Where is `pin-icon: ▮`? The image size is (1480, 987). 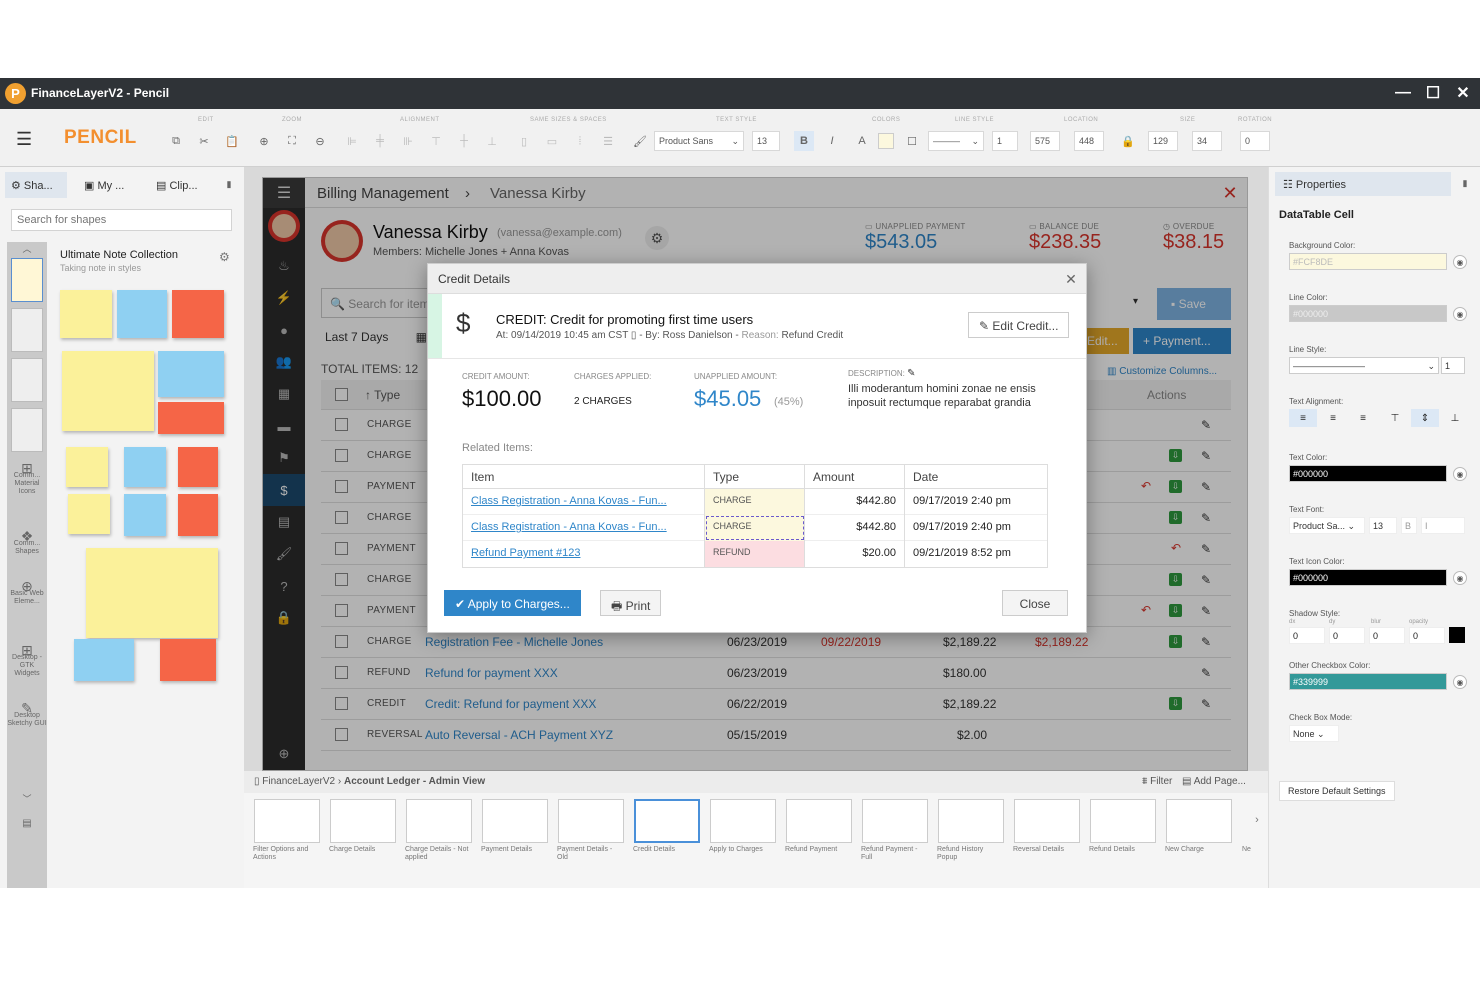 pin-icon: ▮ is located at coordinates (229, 184).